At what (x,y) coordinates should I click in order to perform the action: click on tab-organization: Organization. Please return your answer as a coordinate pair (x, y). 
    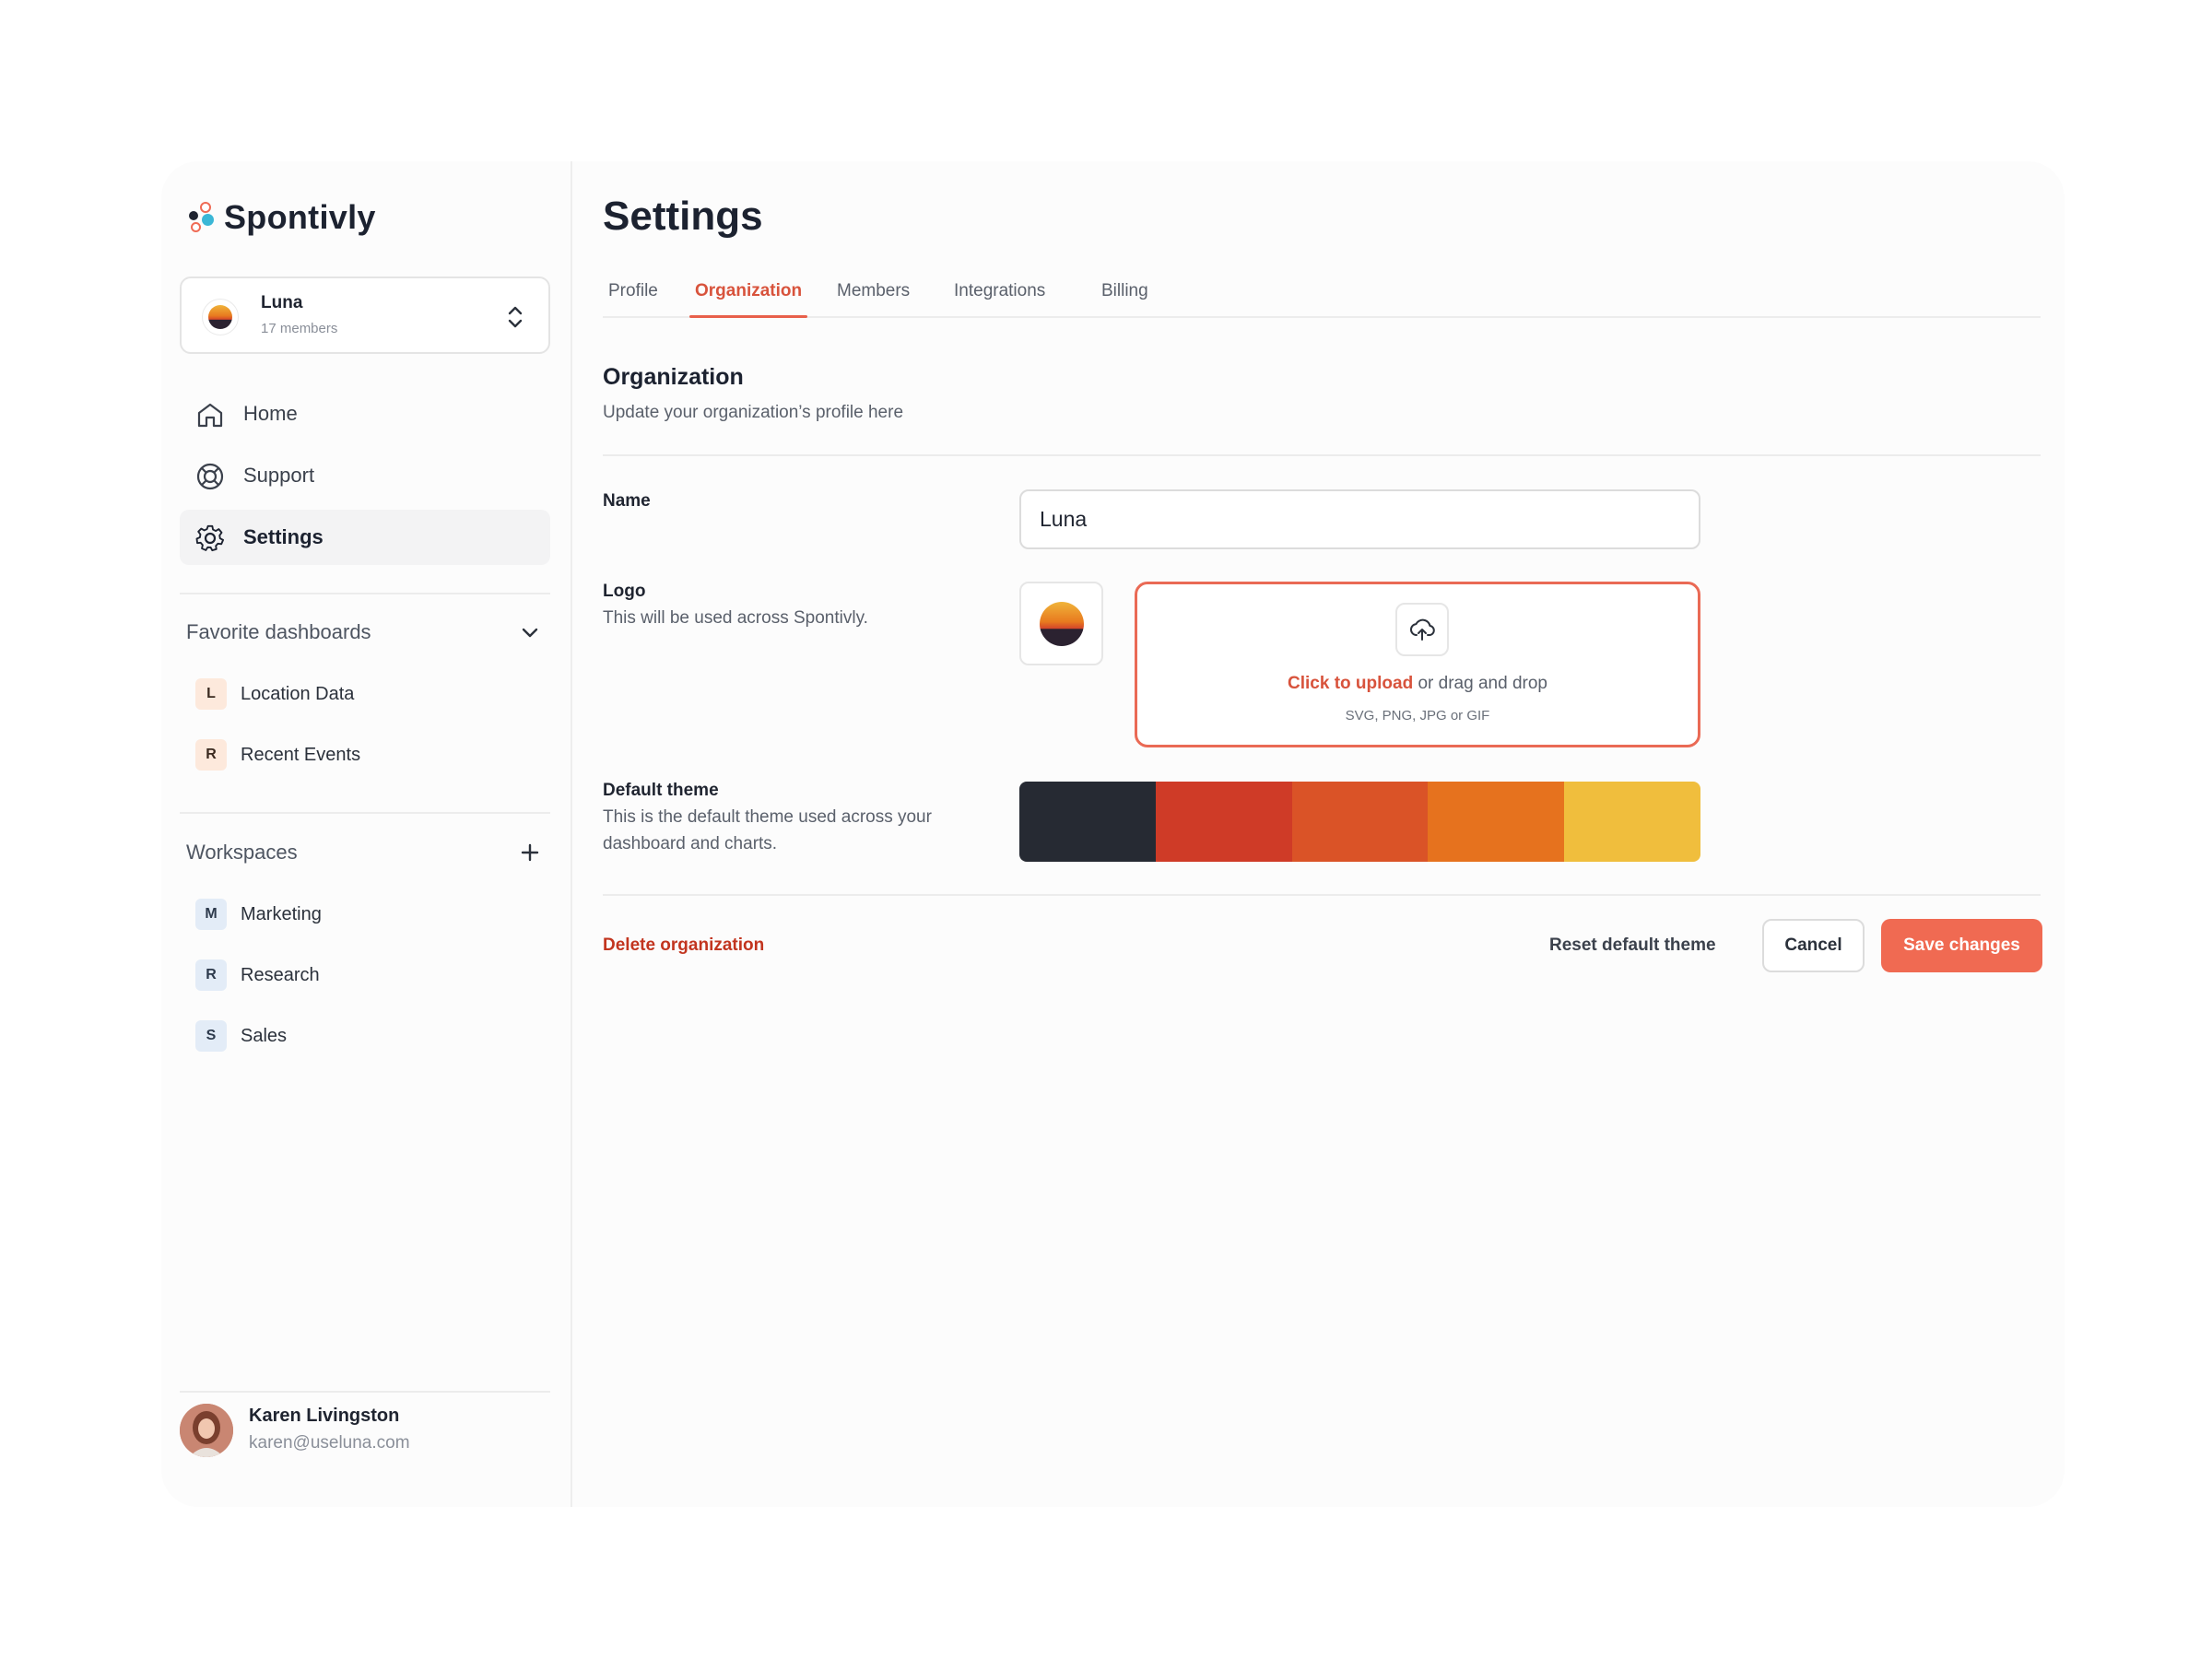
    Looking at the image, I should click on (748, 299).